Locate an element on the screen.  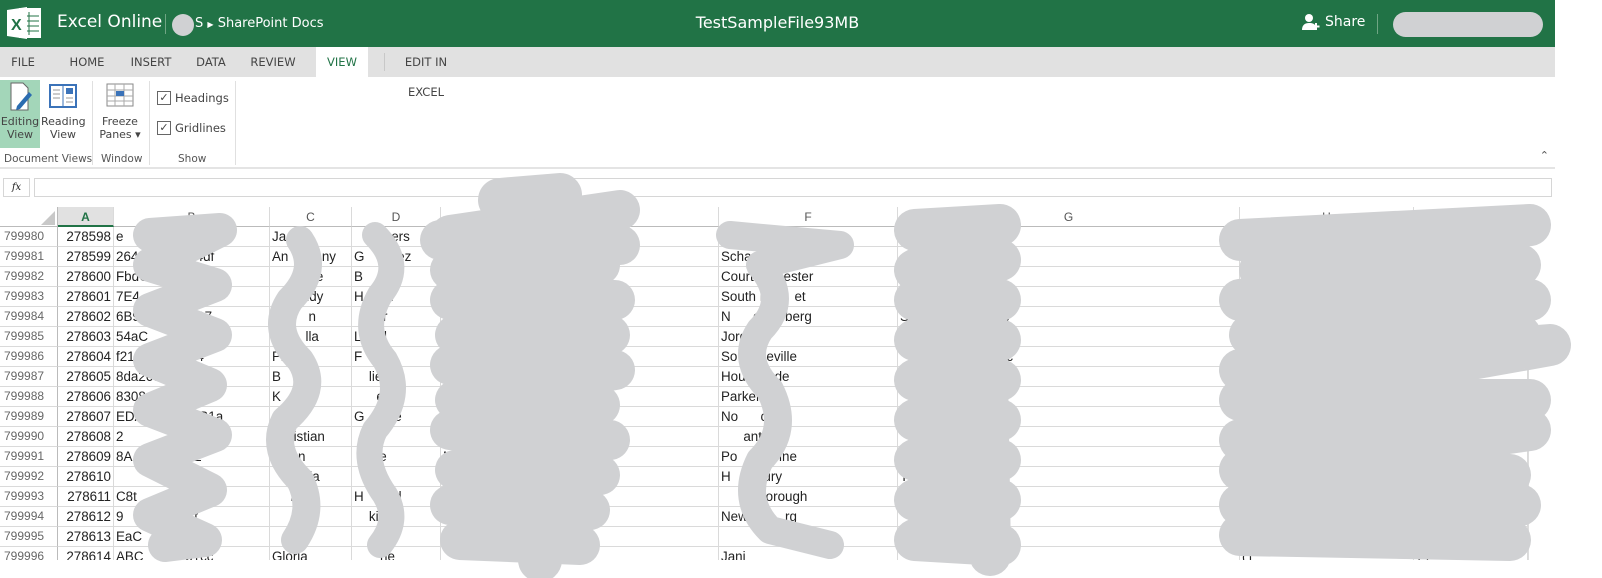
cell-i: 71 is located at coordinates (1471, 553).